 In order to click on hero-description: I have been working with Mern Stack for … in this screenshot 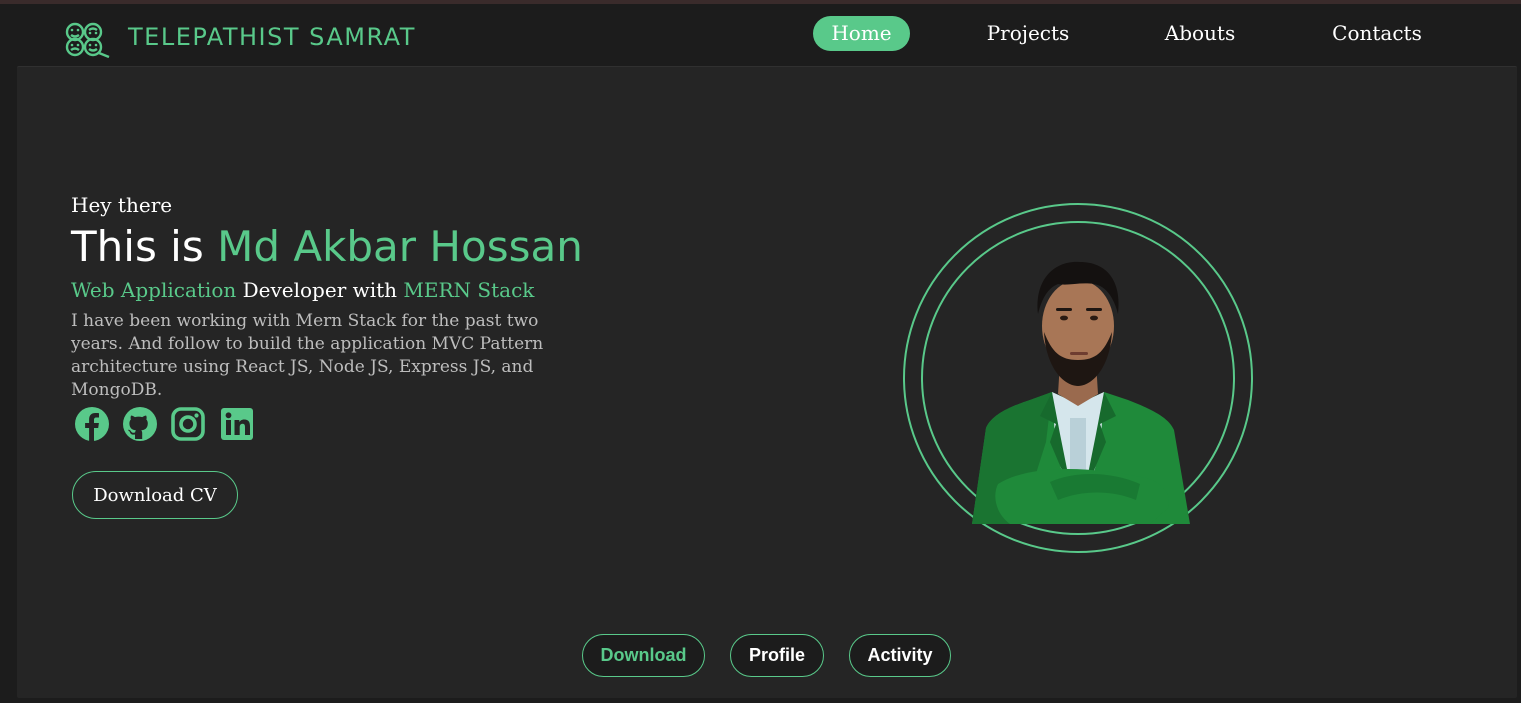, I will do `click(307, 355)`.